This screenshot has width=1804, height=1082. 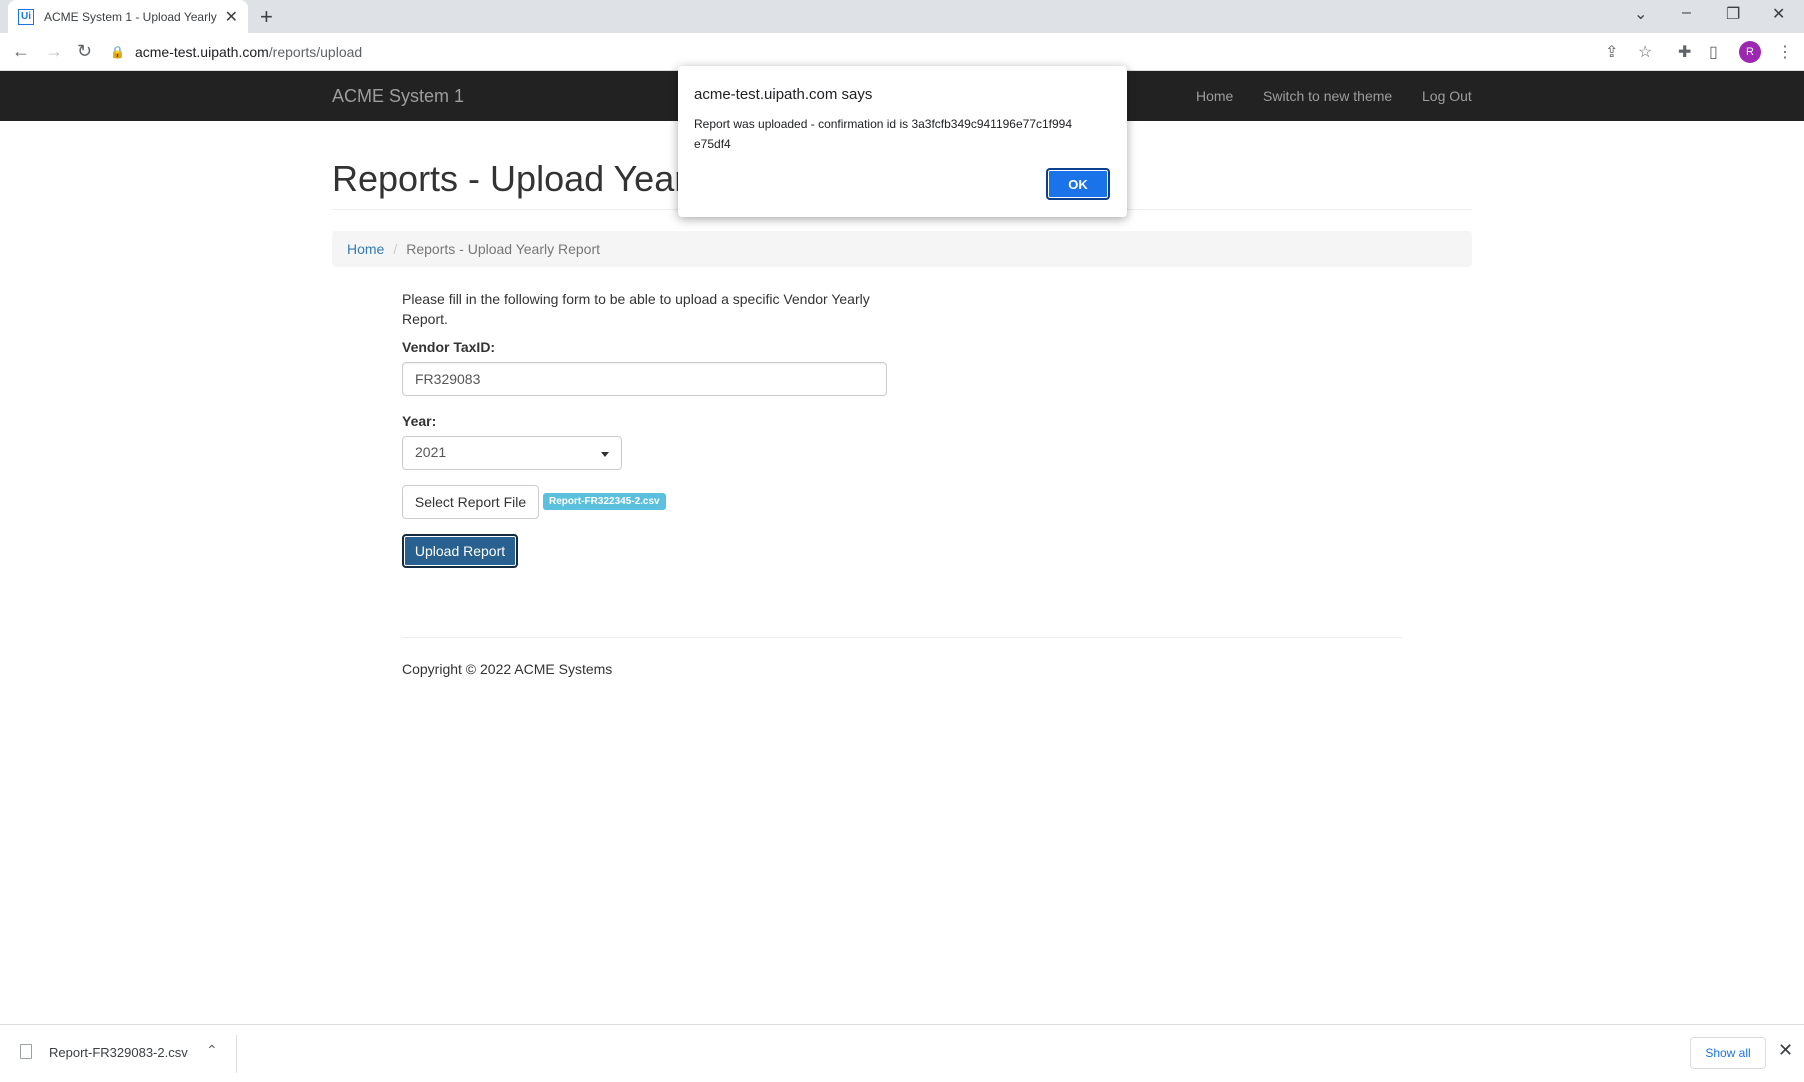 I want to click on show-all-button: Show all, so click(x=1728, y=1053).